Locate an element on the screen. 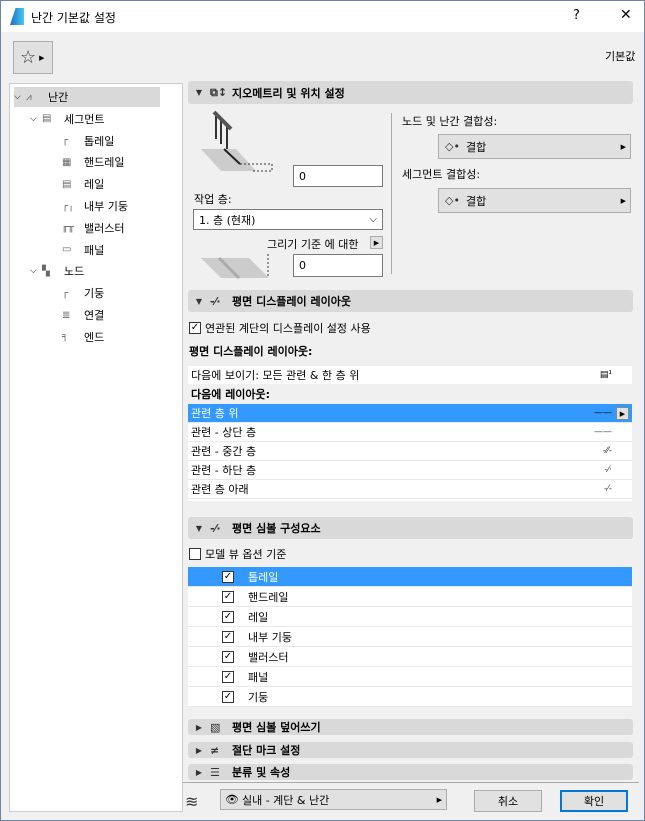 This screenshot has height=821, width=645. section-title: 분류 및 속성 is located at coordinates (261, 772).